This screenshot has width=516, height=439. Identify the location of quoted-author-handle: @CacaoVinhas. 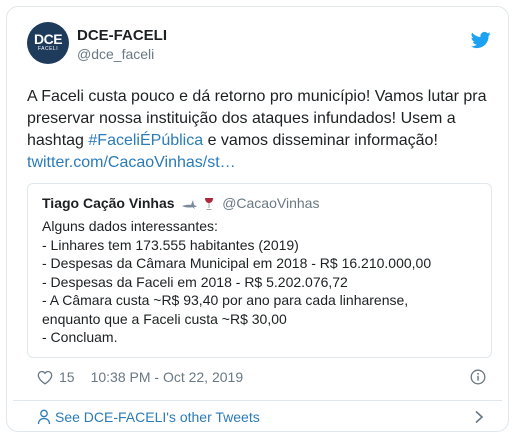
(271, 203).